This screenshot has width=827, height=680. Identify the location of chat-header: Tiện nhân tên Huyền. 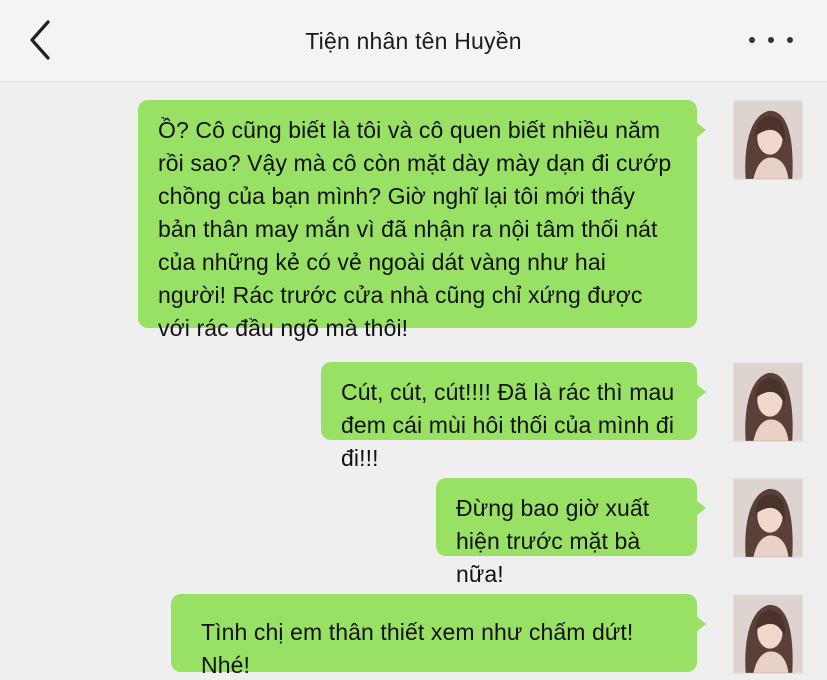
(413, 41).